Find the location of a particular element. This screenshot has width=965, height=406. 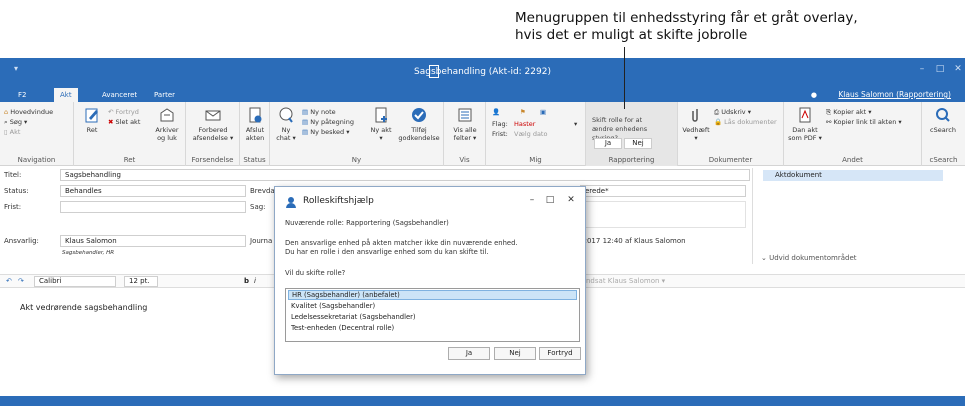

dialog-maximize-button: □ is located at coordinates (550, 200).